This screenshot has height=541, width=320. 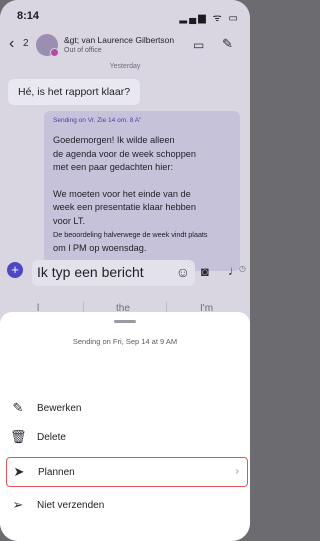 What do you see at coordinates (59, 408) in the screenshot?
I see `edit-label: Bewerken` at bounding box center [59, 408].